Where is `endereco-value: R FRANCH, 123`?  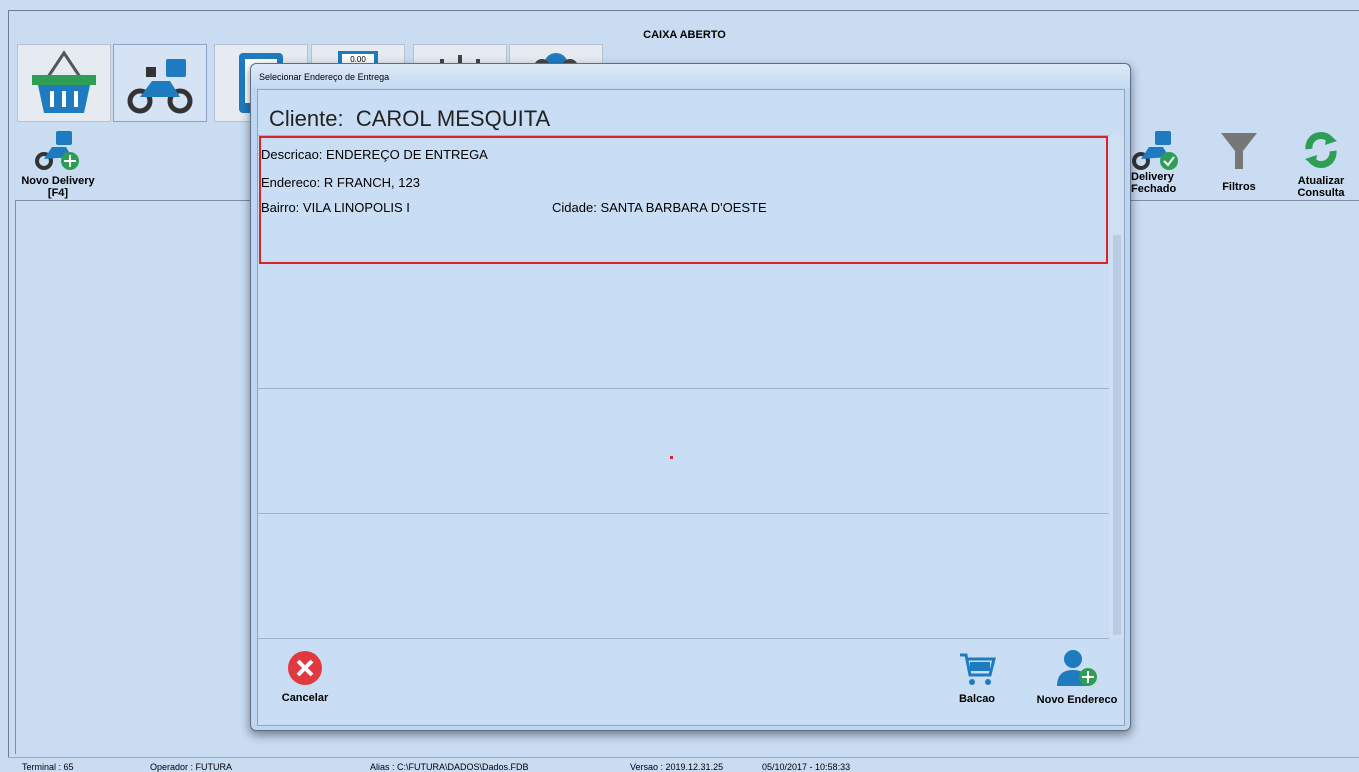
endereco-value: R FRANCH, 123 is located at coordinates (371, 182).